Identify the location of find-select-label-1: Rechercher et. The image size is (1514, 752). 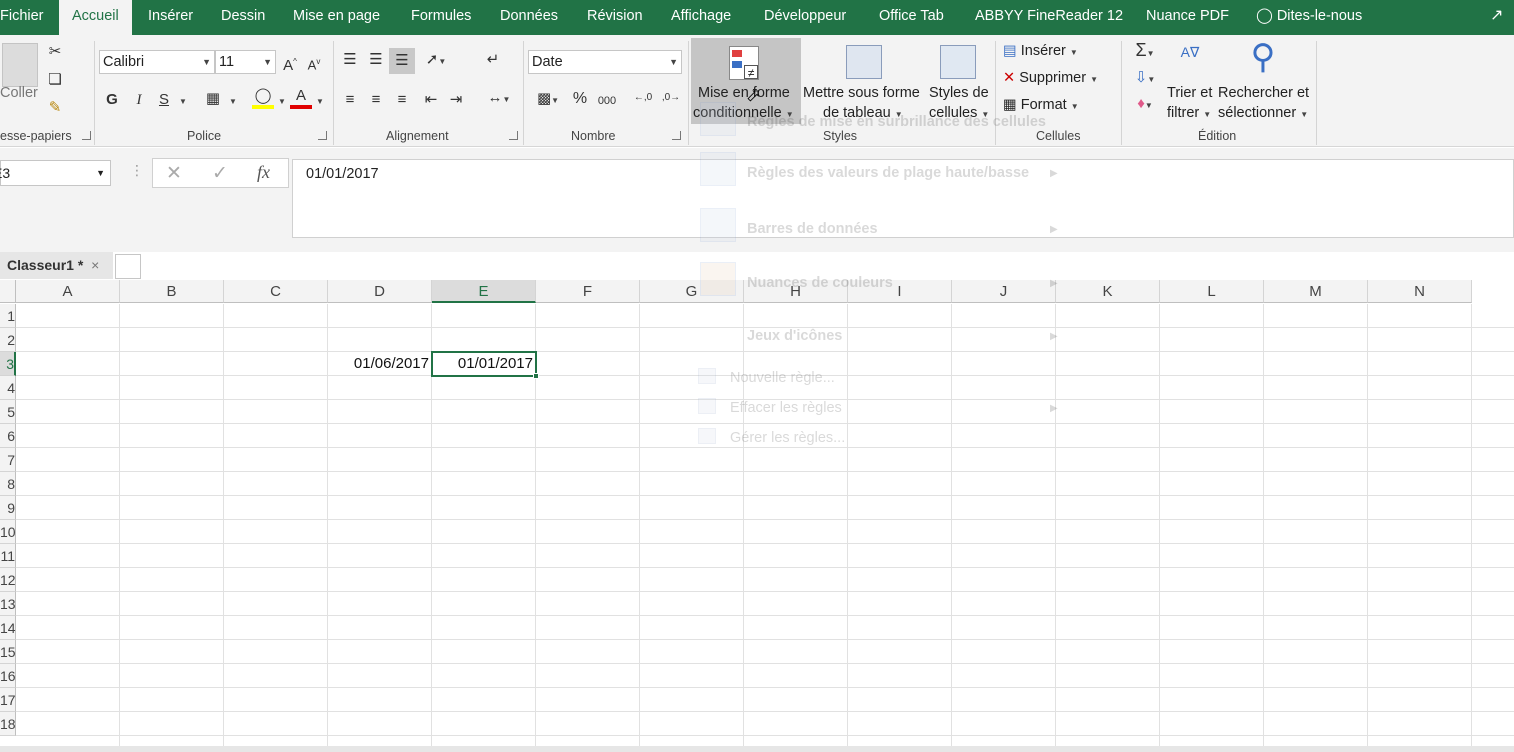
(1263, 93).